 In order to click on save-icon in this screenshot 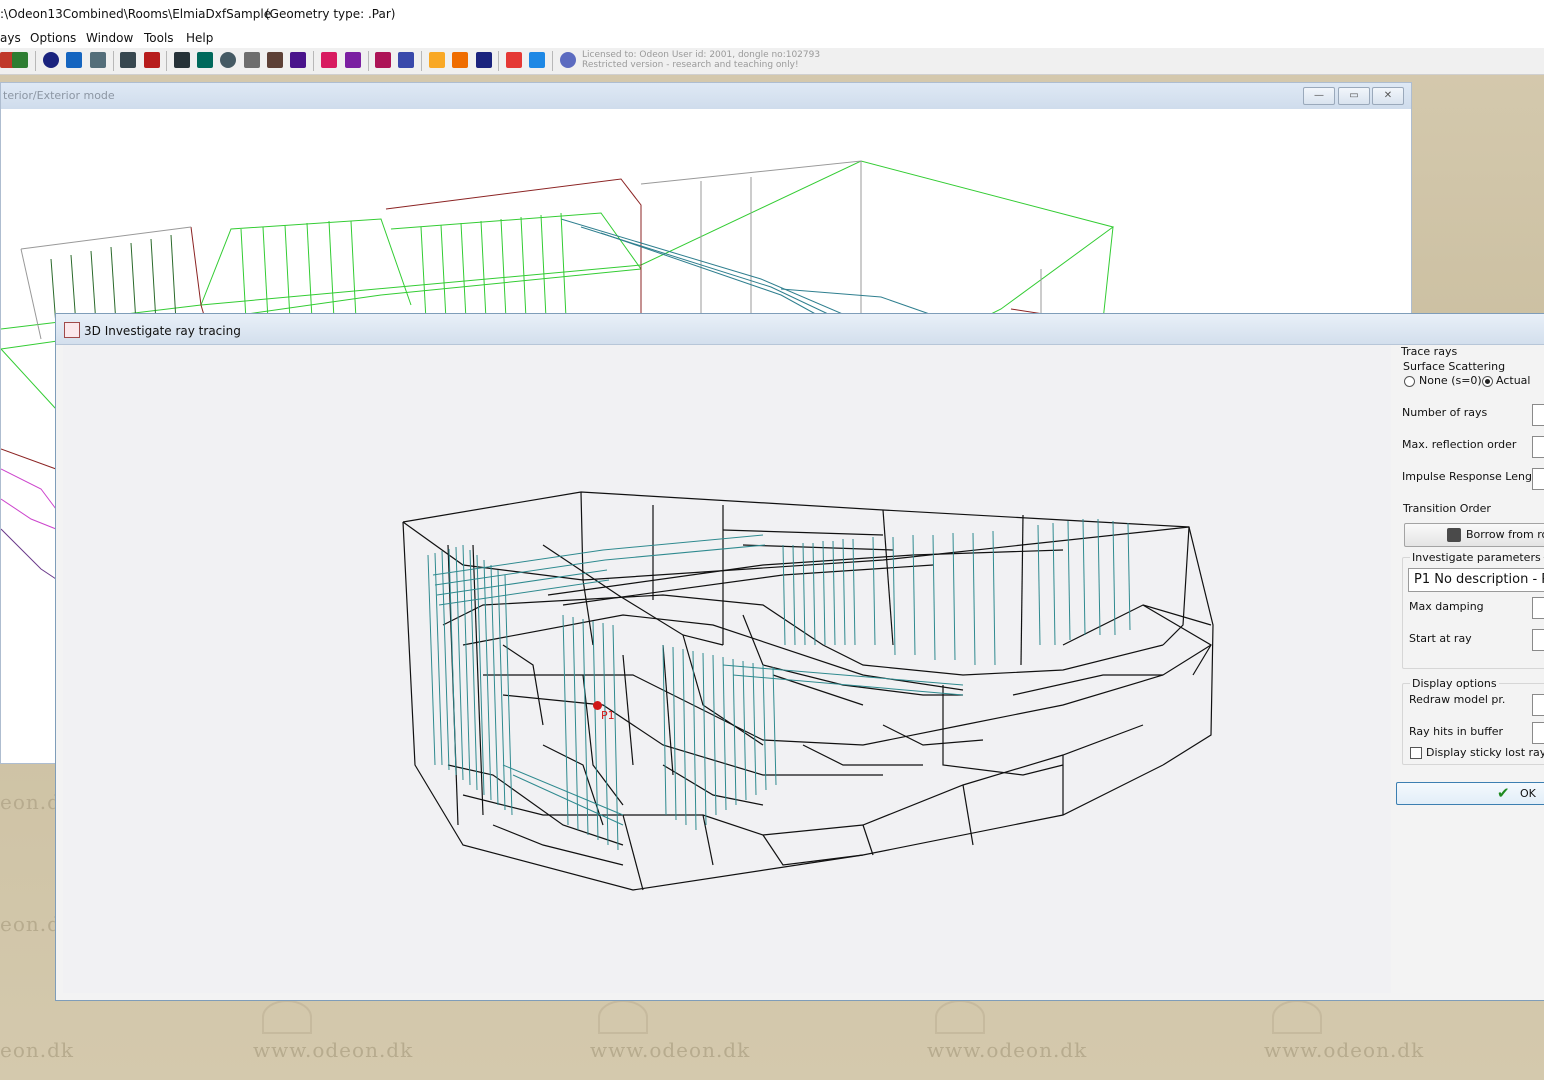, I will do `click(484, 60)`.